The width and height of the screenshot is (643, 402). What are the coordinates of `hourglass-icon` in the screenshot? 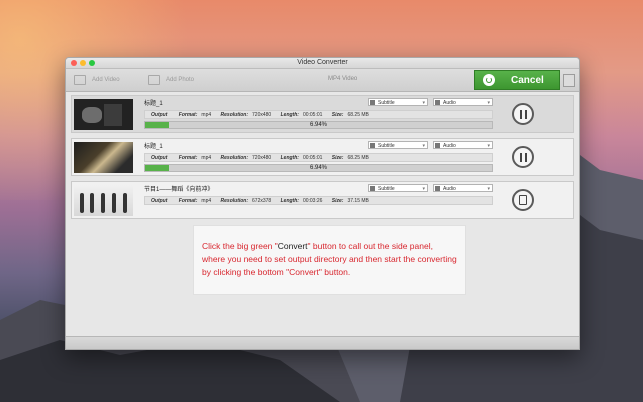 It's located at (523, 200).